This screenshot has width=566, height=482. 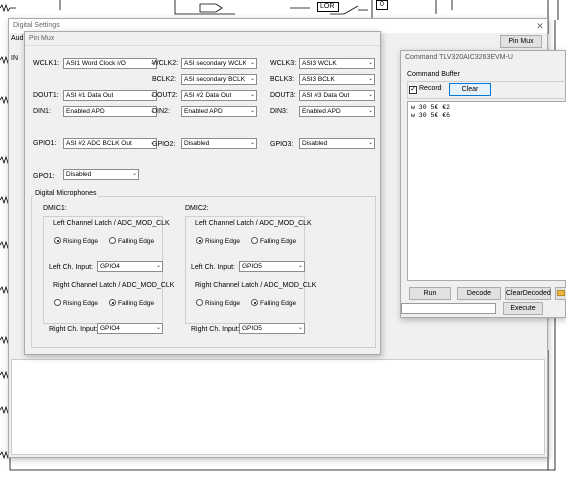 What do you see at coordinates (213, 267) in the screenshot?
I see `dmic2-left-input-label: Left Ch. Input:` at bounding box center [213, 267].